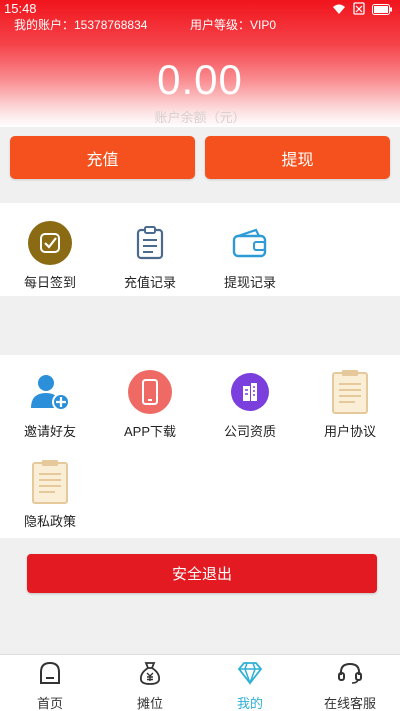 Image resolution: width=400 pixels, height=711 pixels. What do you see at coordinates (250, 675) in the screenshot?
I see `diamond-icon` at bounding box center [250, 675].